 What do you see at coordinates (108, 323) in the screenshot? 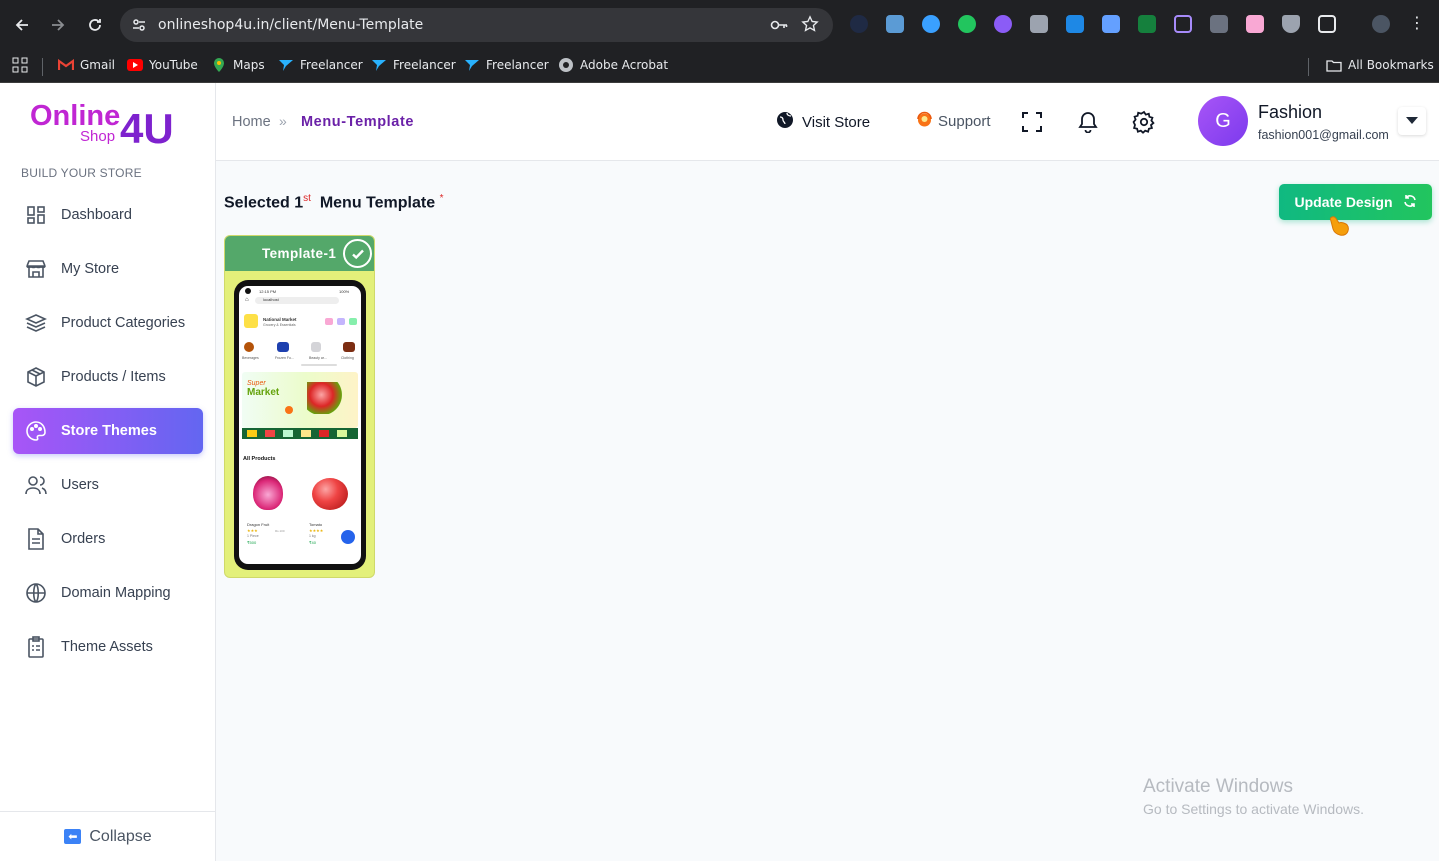
I see `sidebar-item-product-categories: Product Categories` at bounding box center [108, 323].